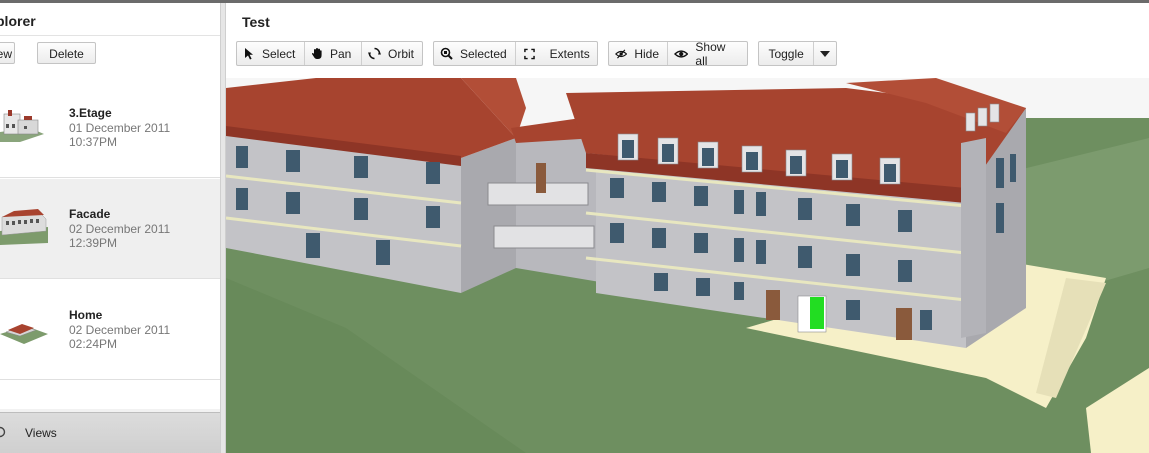 Image resolution: width=1149 pixels, height=453 pixels. What do you see at coordinates (316, 53) in the screenshot?
I see `hand-icon` at bounding box center [316, 53].